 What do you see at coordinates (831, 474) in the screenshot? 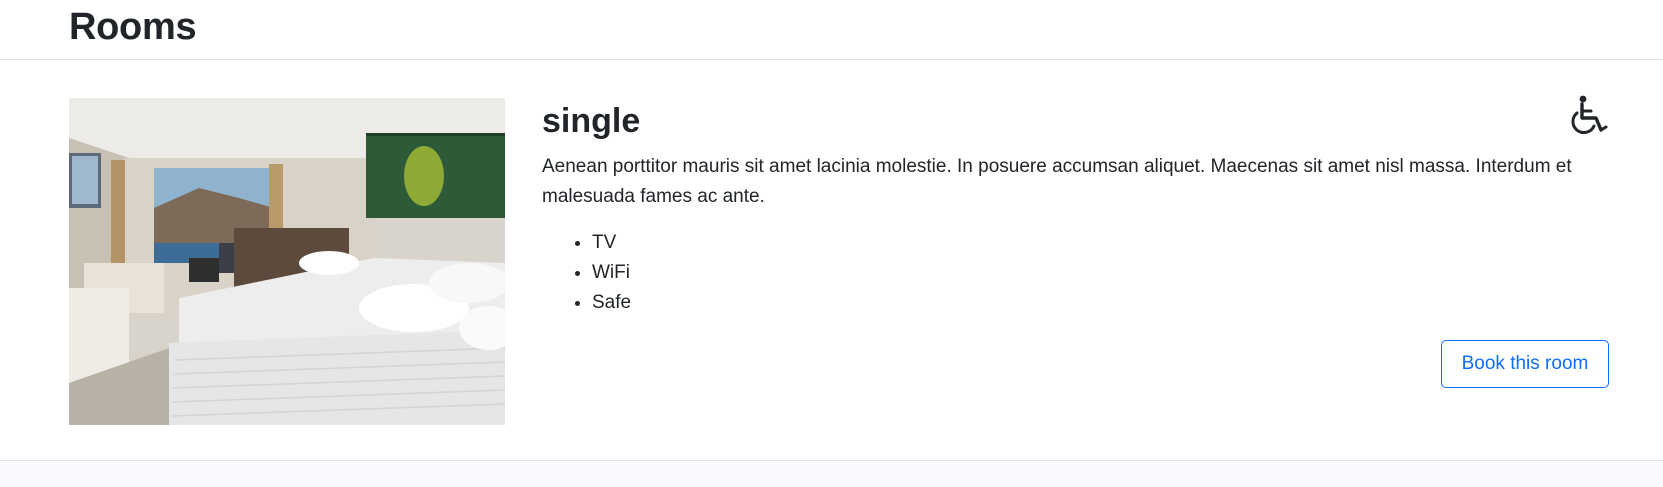
I see `footer-strip` at bounding box center [831, 474].